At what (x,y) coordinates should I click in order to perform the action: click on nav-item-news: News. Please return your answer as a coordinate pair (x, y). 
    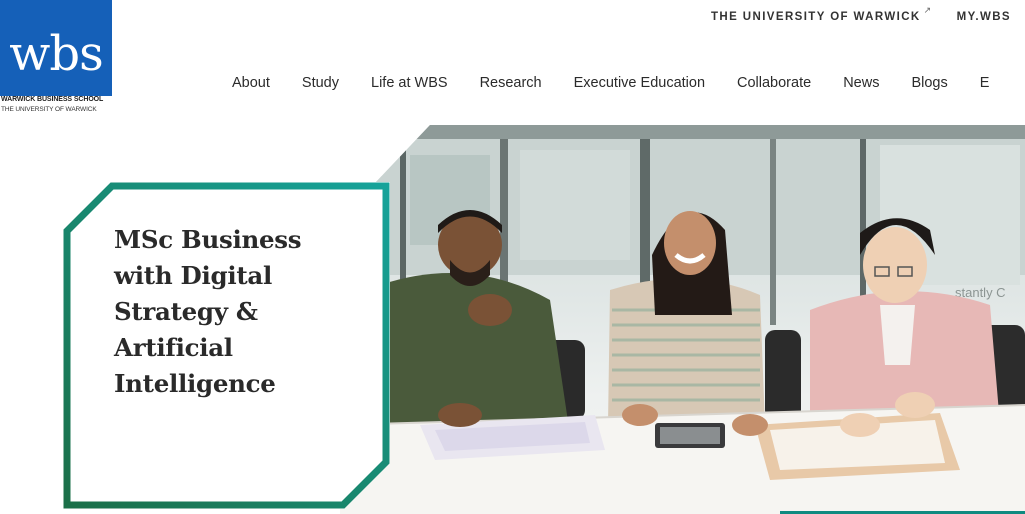
    Looking at the image, I should click on (861, 83).